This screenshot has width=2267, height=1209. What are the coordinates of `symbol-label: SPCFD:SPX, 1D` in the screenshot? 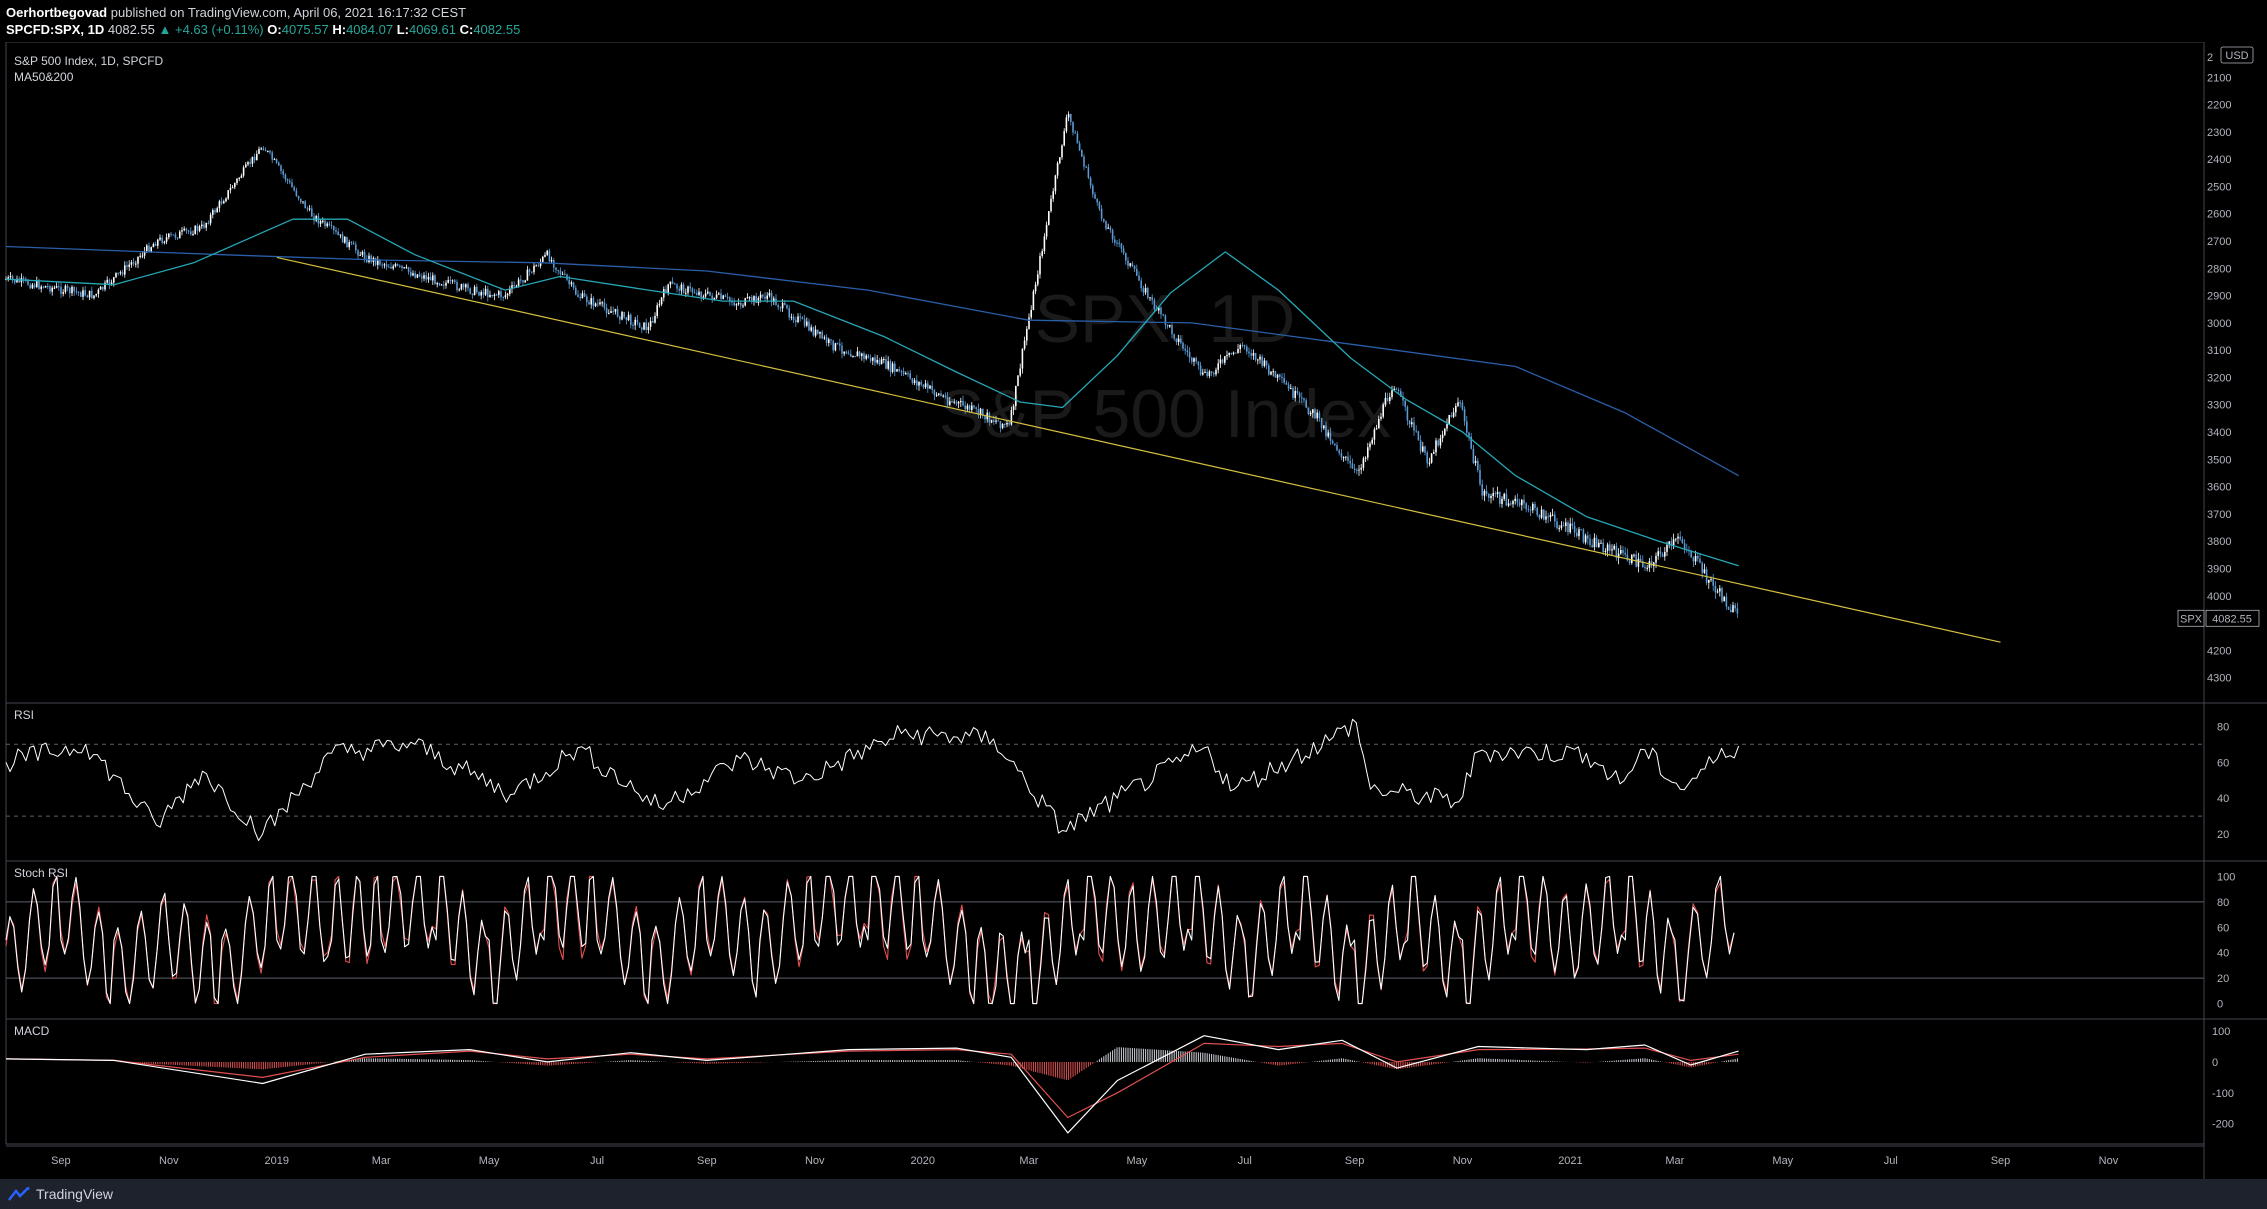 It's located at (55, 29).